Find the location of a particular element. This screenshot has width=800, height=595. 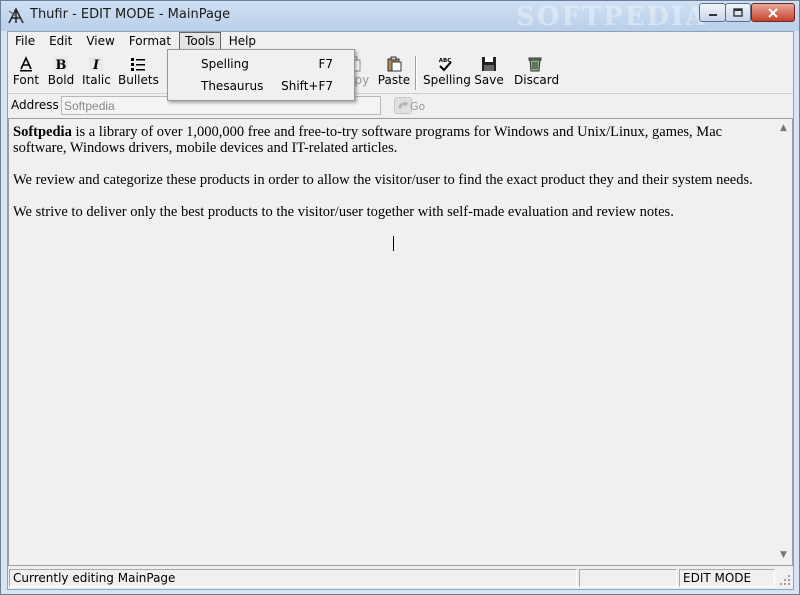

bullets-button: Bullets is located at coordinates (138, 73).